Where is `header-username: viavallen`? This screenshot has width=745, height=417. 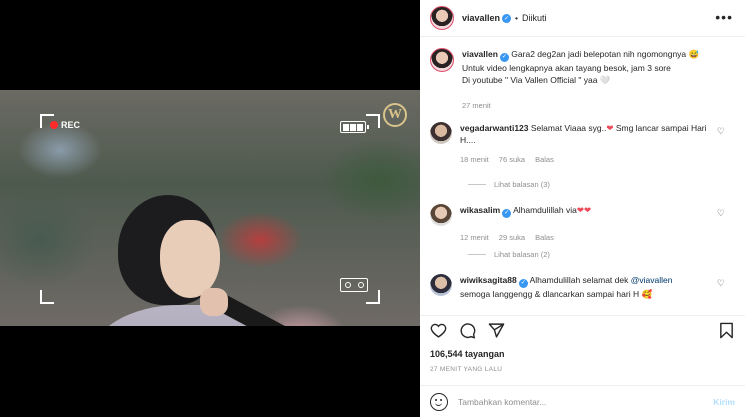
header-username: viavallen is located at coordinates (481, 18).